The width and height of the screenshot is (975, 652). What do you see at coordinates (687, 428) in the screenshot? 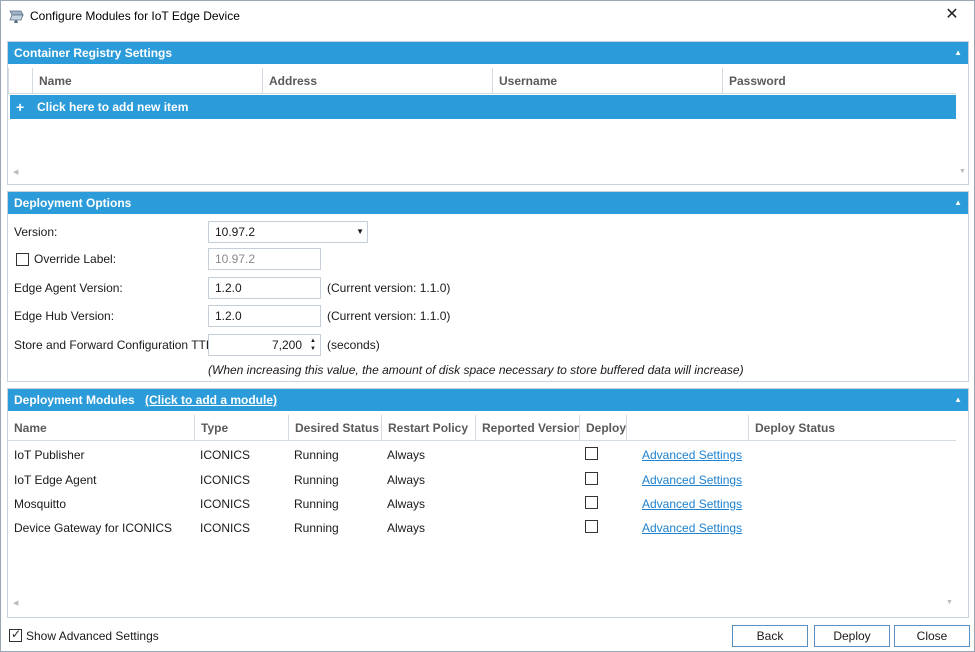
I see `col-header-settings` at bounding box center [687, 428].